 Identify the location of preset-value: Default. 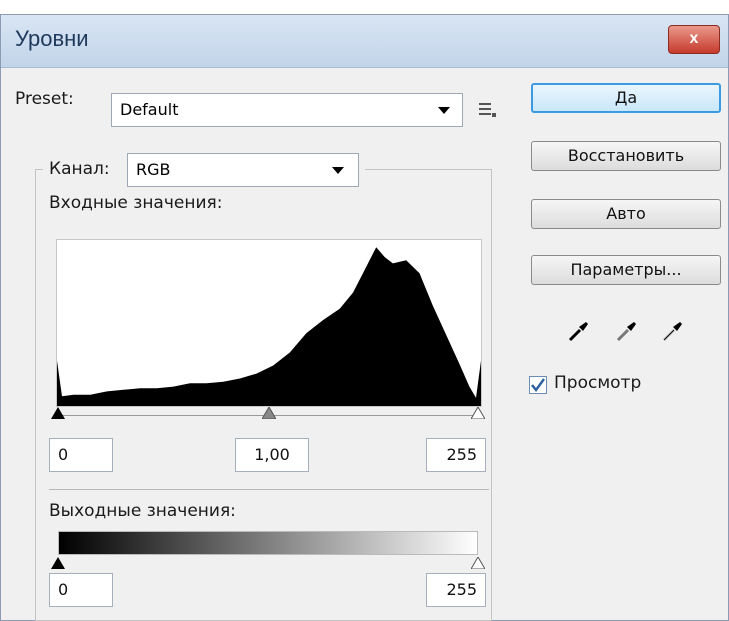
(149, 109).